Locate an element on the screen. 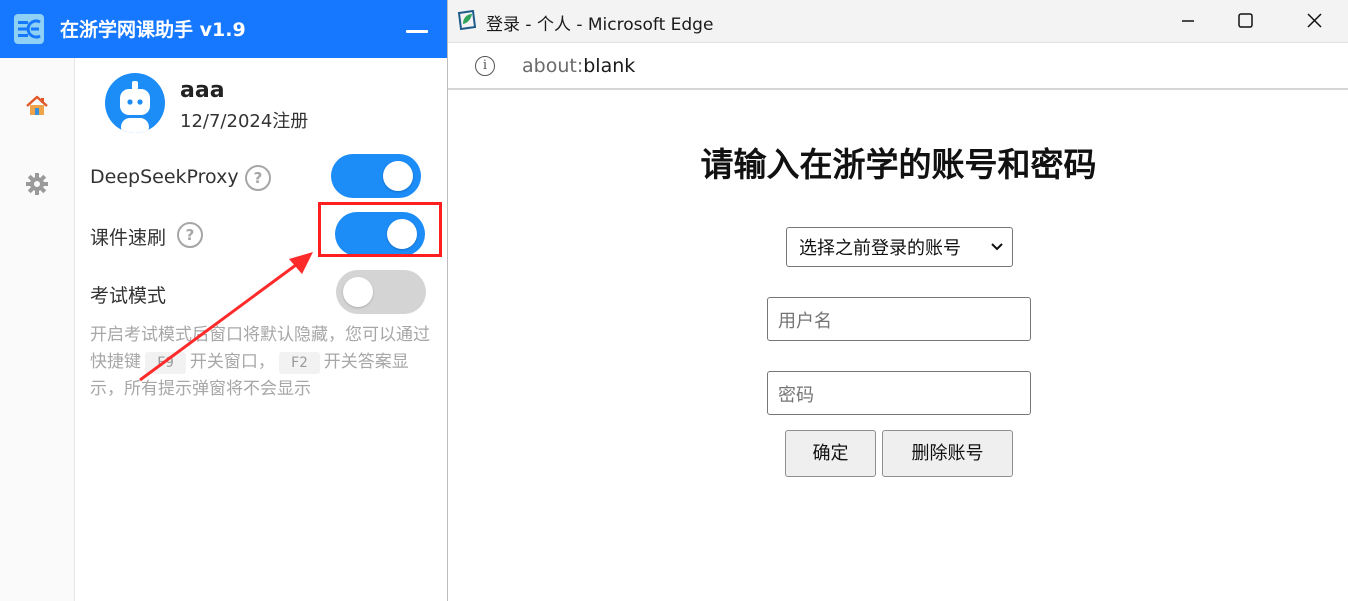  highlight-annotation-box is located at coordinates (380, 229).